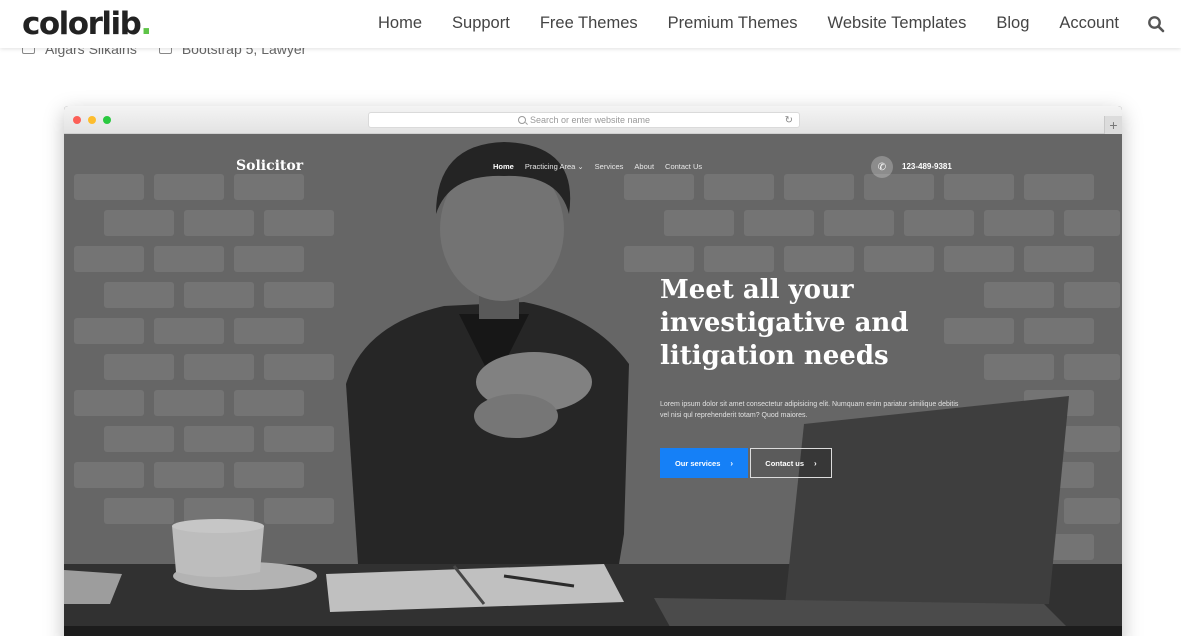 The height and width of the screenshot is (636, 1181). I want to click on address-placeholder: Search or enter website name, so click(590, 120).